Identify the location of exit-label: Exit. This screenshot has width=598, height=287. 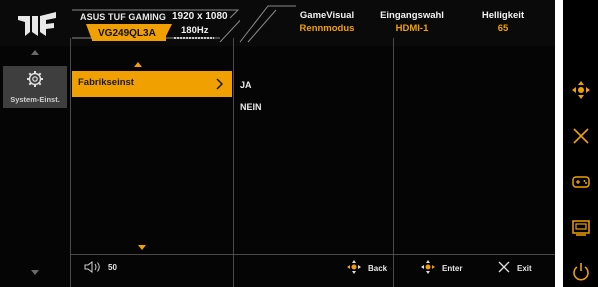
(524, 268).